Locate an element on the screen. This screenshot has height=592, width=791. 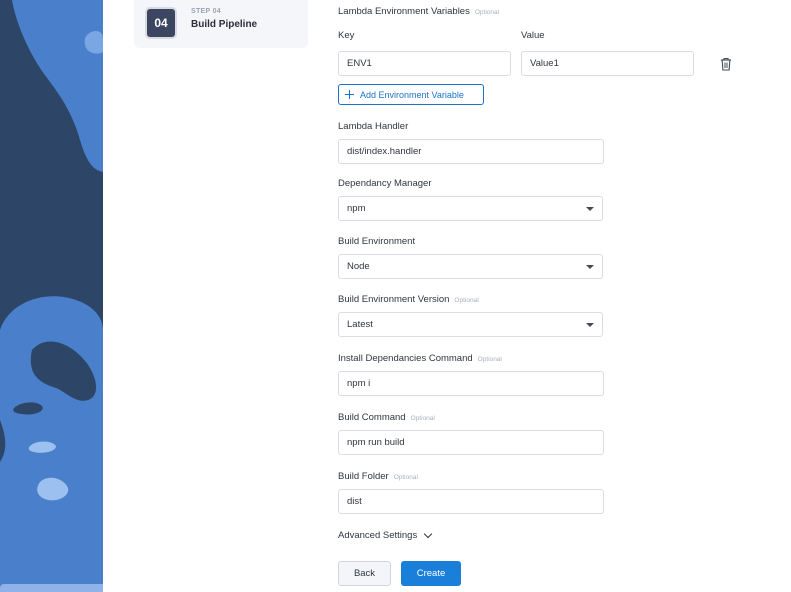
back-button: Back is located at coordinates (364, 573).